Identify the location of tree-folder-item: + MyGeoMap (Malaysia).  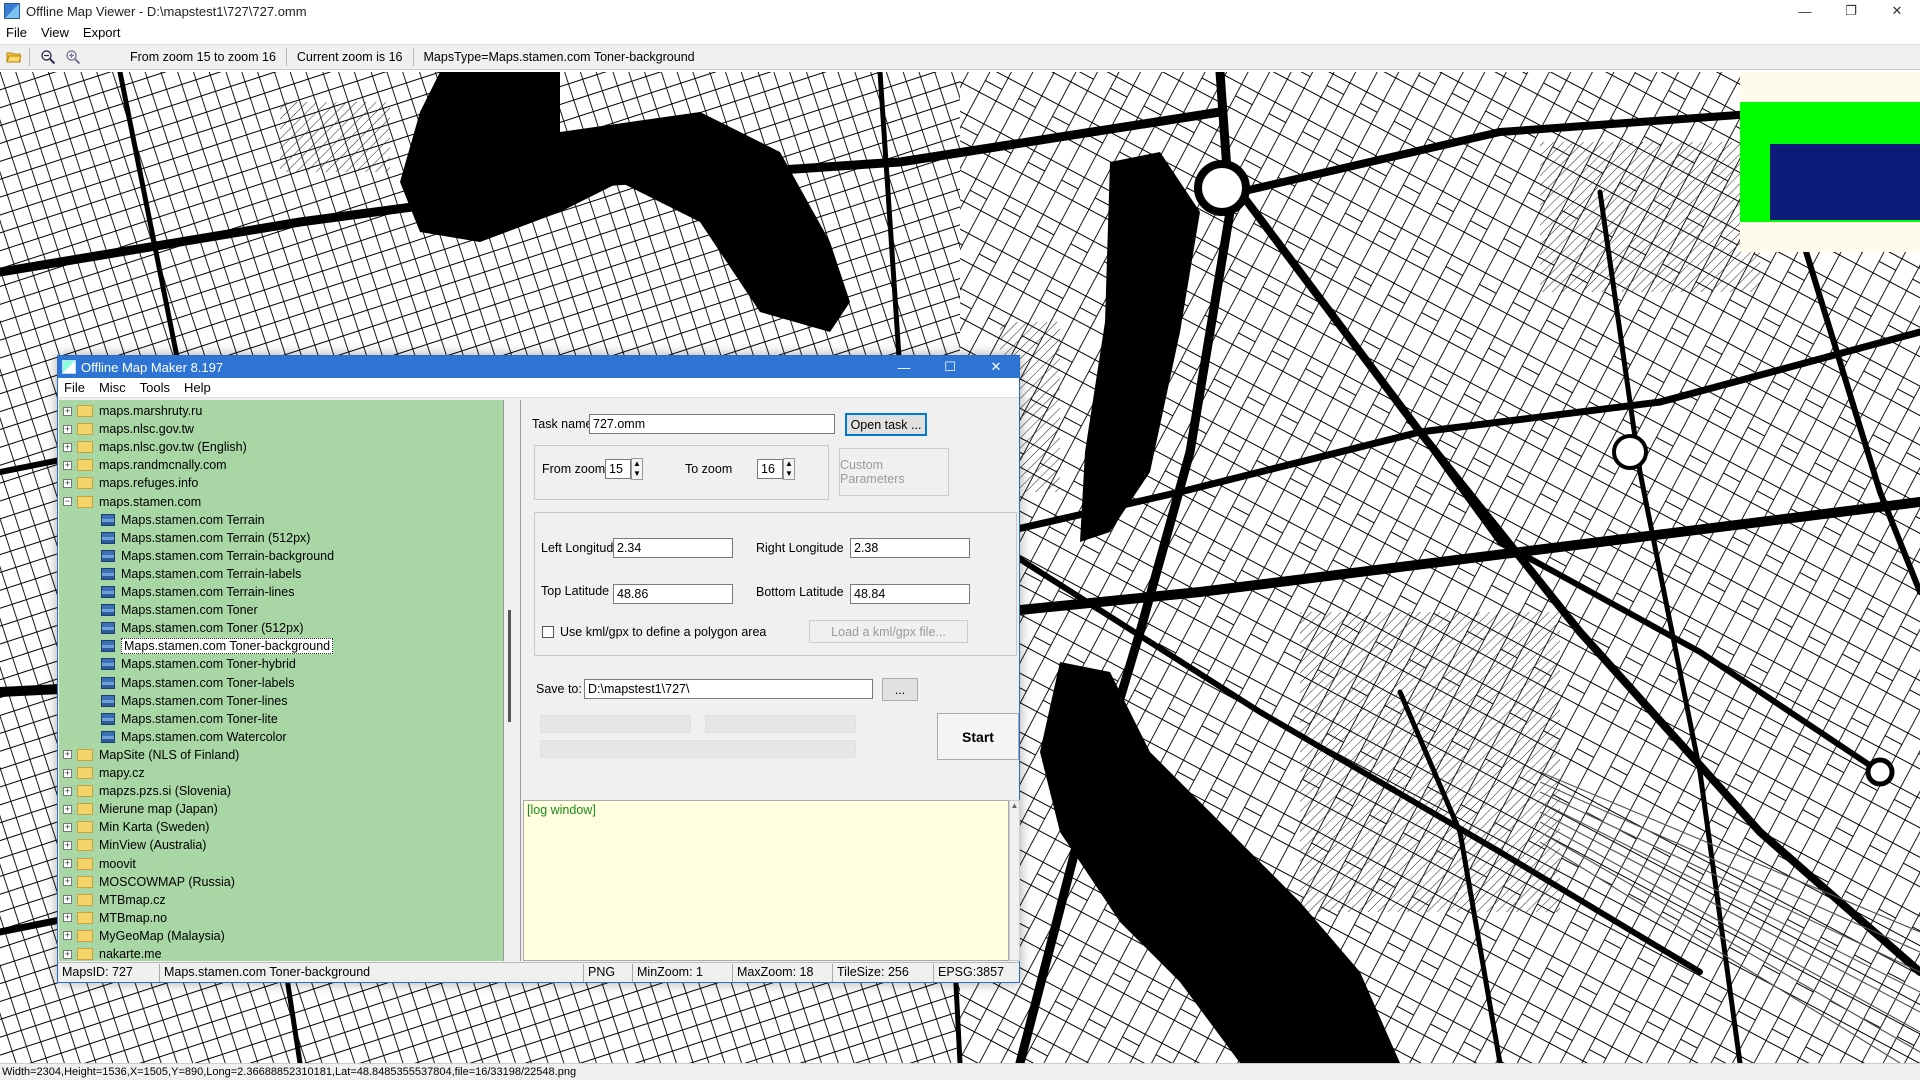
(144, 936).